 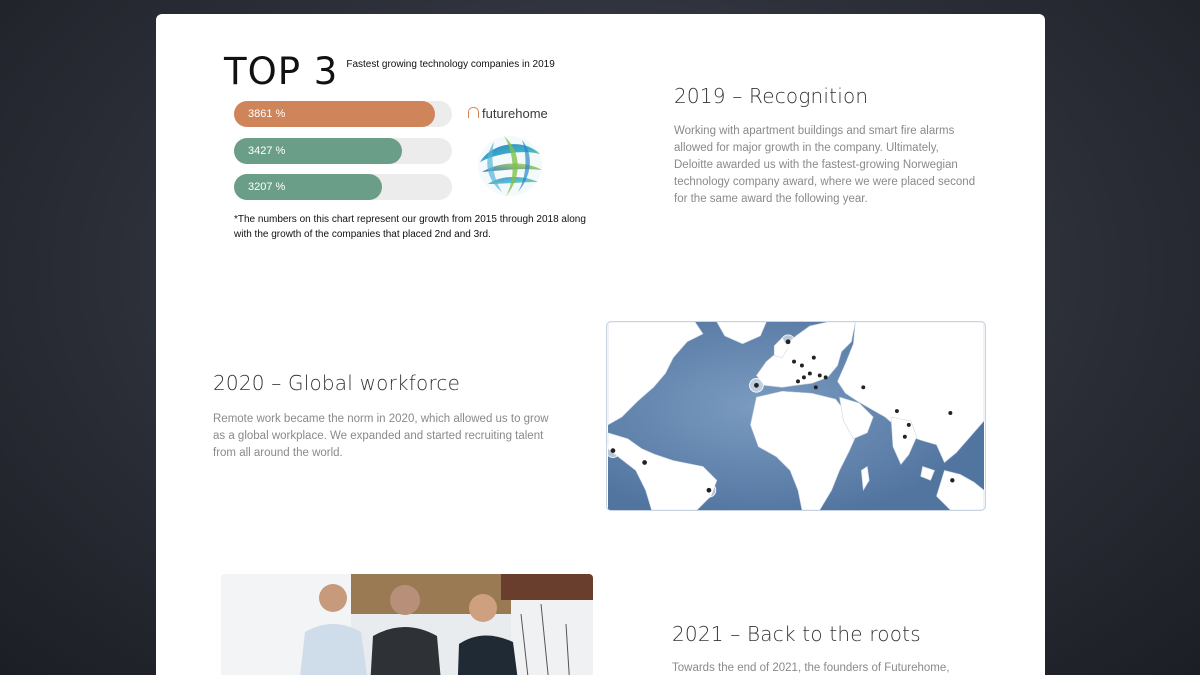 I want to click on growth-bar-label-3: 3207 %, so click(x=267, y=187).